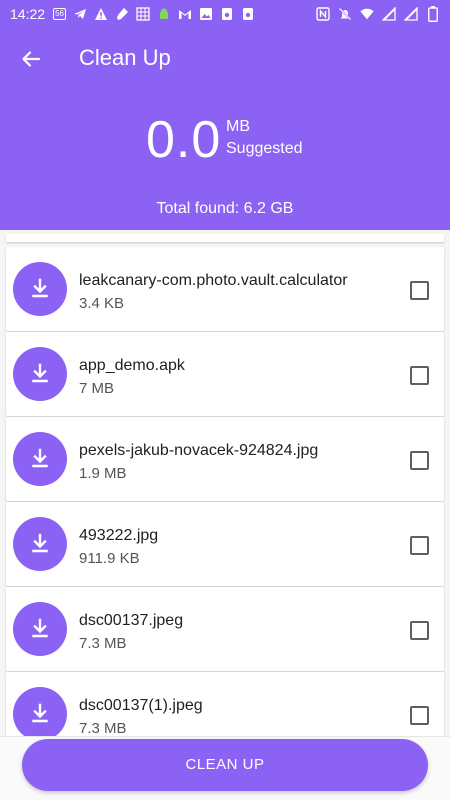 The image size is (450, 800). I want to click on status-bar: 14:22 56, so click(225, 14).